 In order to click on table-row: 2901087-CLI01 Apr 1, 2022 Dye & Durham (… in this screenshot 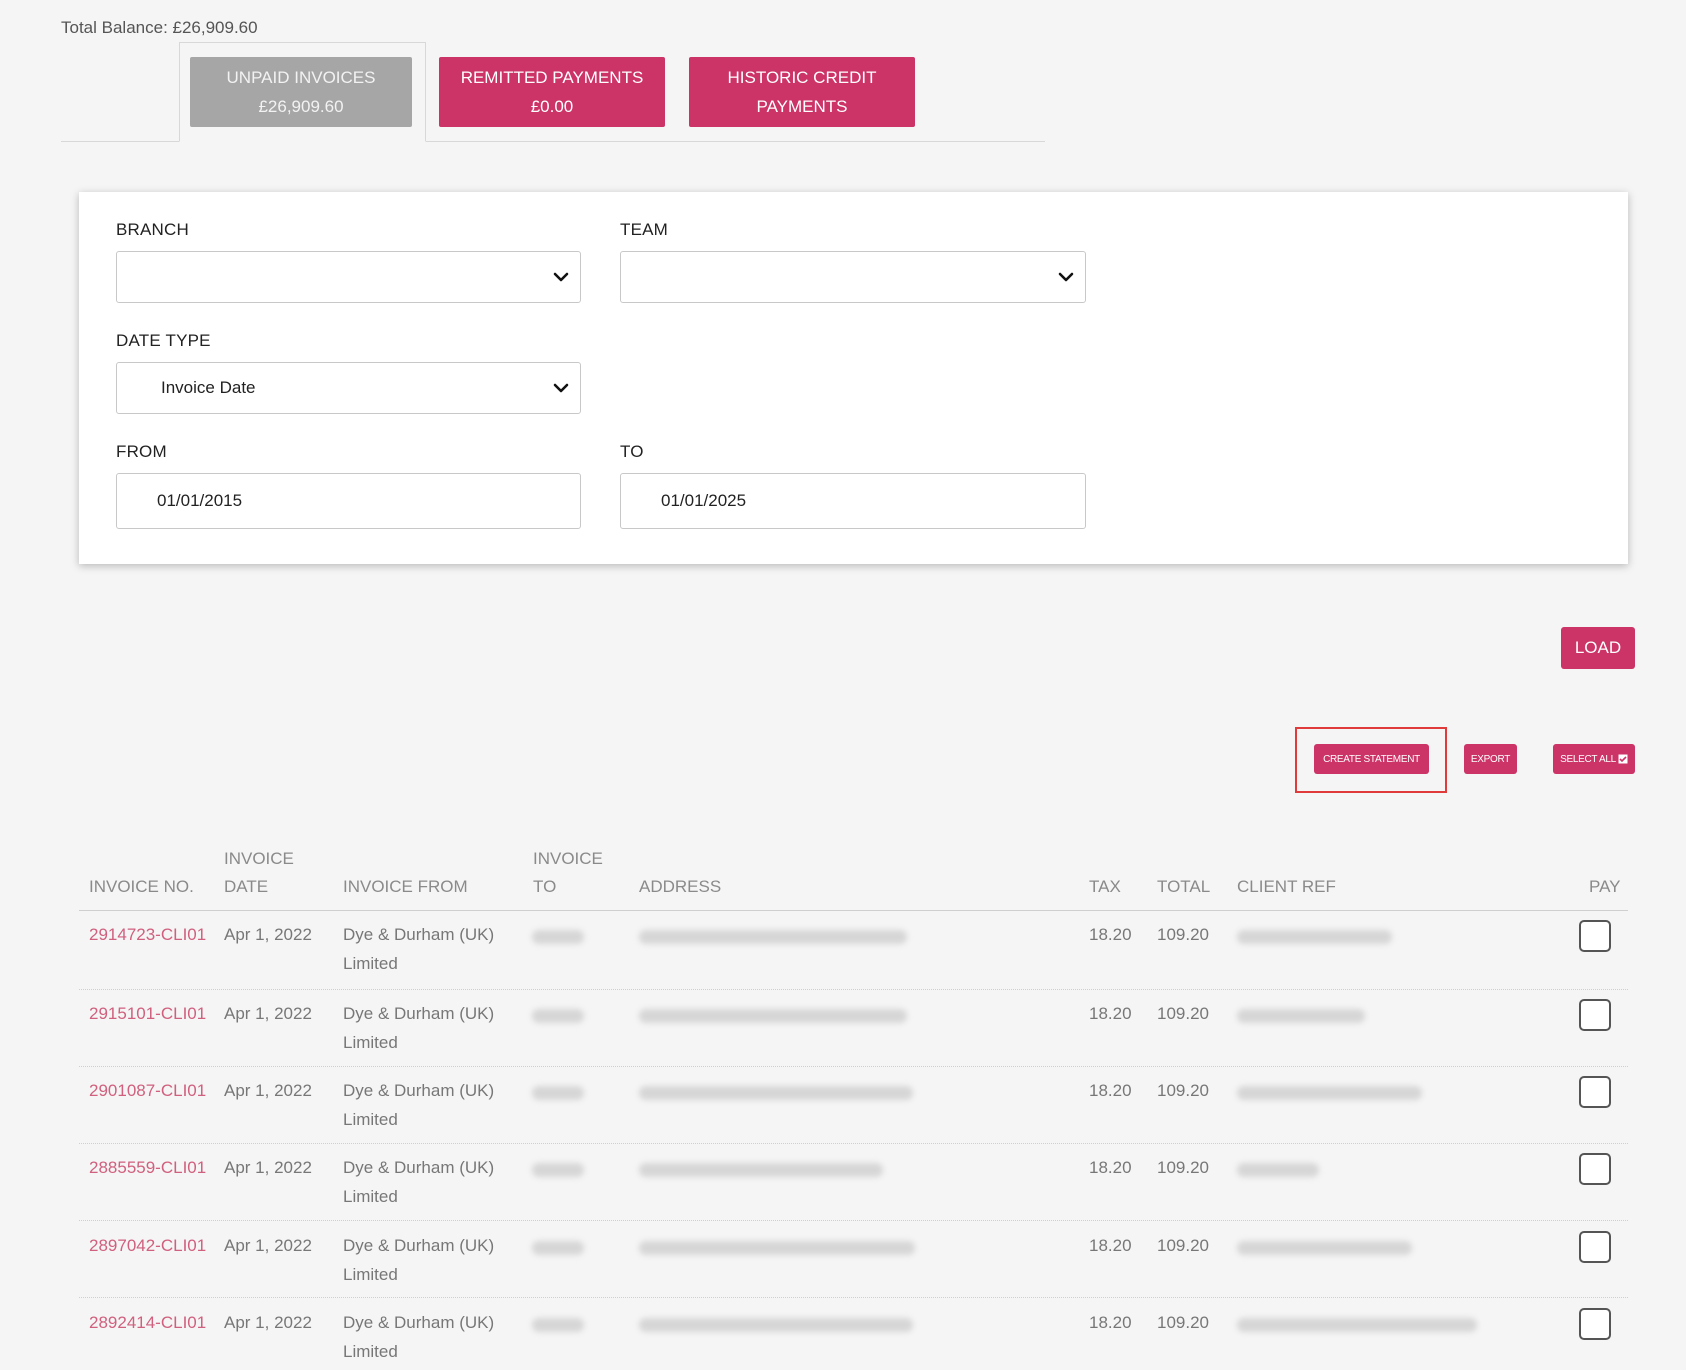, I will do `click(853, 1105)`.